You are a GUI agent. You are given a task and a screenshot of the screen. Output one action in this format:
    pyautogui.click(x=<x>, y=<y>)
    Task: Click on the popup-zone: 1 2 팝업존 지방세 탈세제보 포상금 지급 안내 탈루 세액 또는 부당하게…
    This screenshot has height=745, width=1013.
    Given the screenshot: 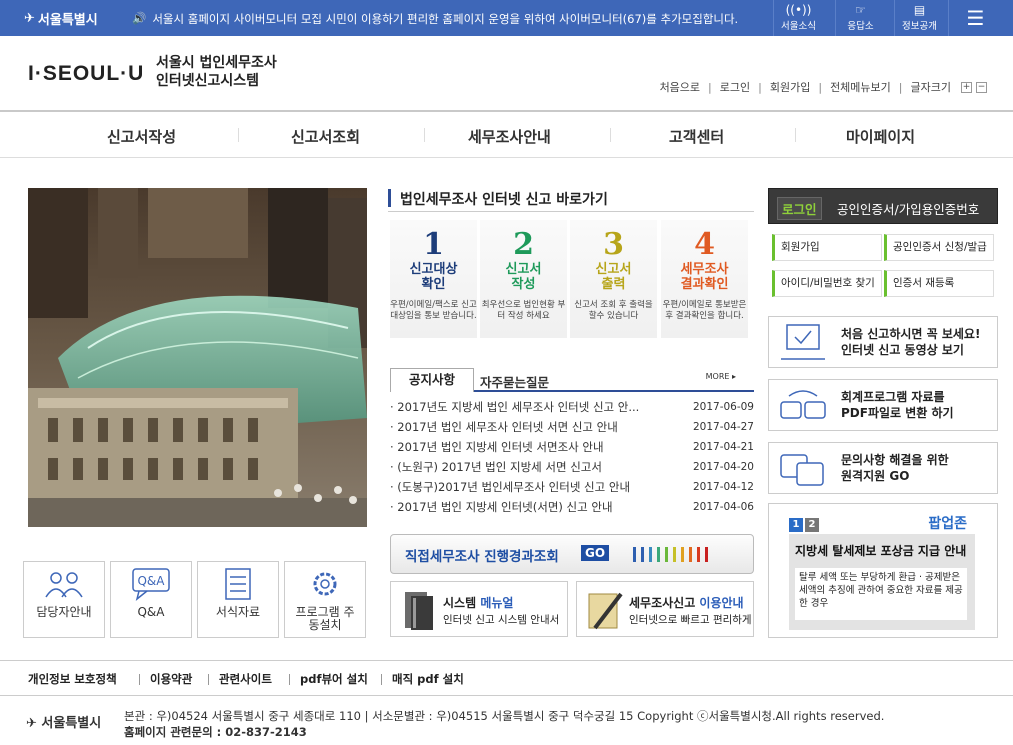 What is the action you would take?
    pyautogui.click(x=883, y=570)
    